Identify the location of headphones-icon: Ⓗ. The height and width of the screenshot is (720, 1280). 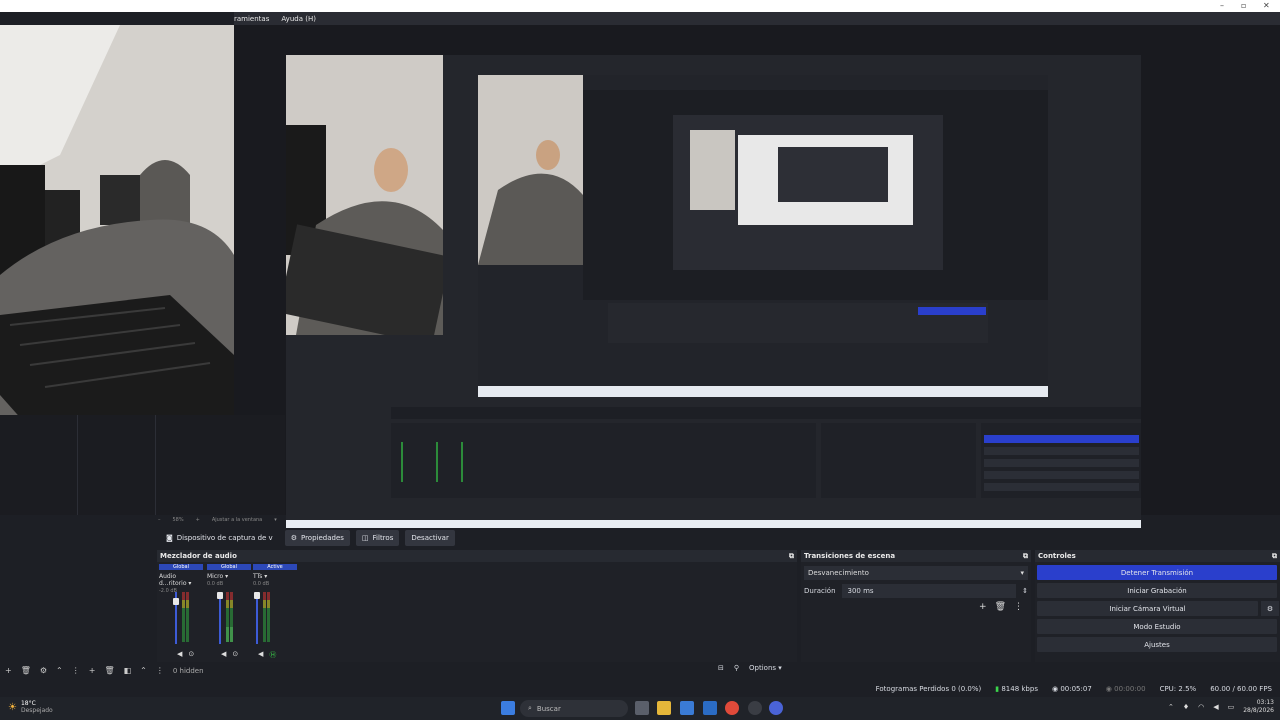
(272, 655).